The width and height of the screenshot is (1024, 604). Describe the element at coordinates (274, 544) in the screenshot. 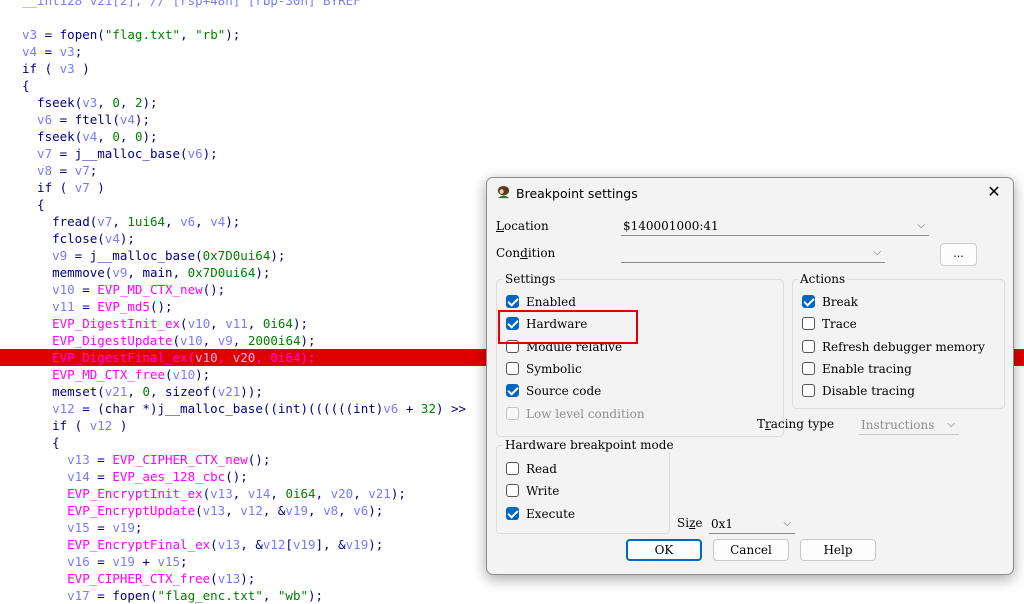

I see `code-token: v12` at that location.